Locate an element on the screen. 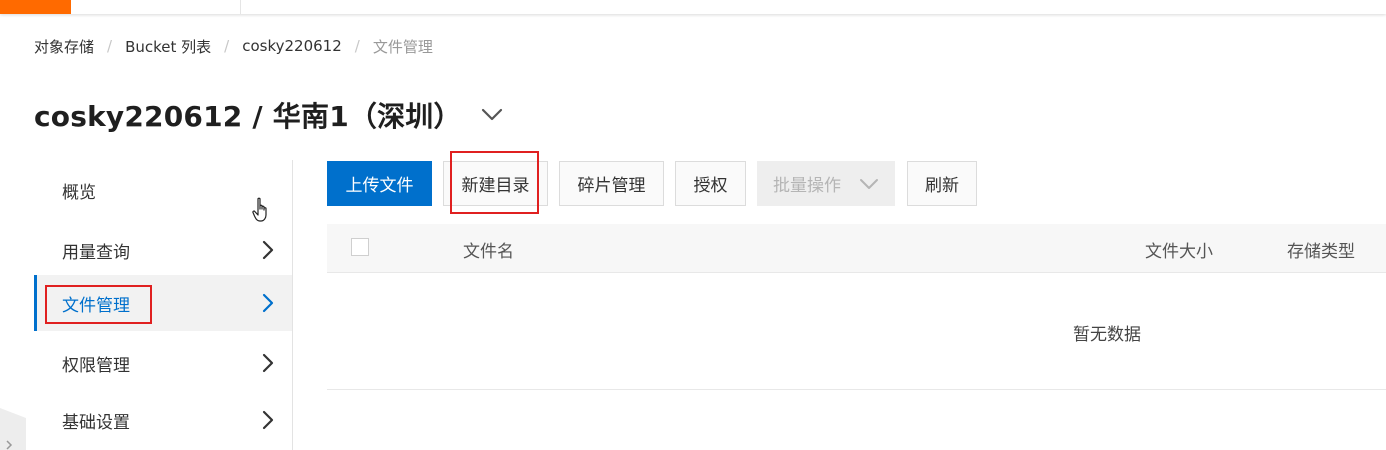 The height and width of the screenshot is (450, 1386). upload-file-button-label: 上传文件 is located at coordinates (379, 186).